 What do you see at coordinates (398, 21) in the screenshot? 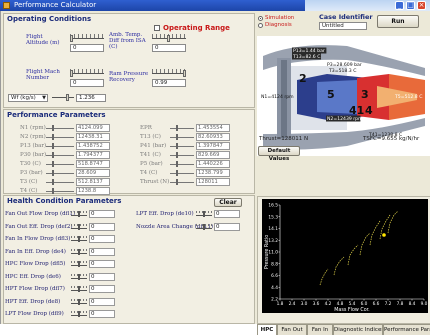
I see `run-button: Run` at bounding box center [398, 21].